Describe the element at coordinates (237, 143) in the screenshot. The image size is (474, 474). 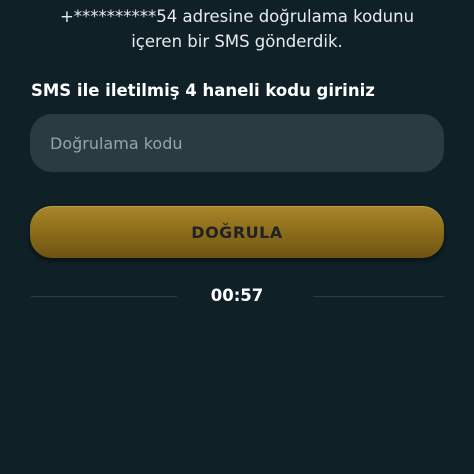
I see `verification-code-input` at that location.